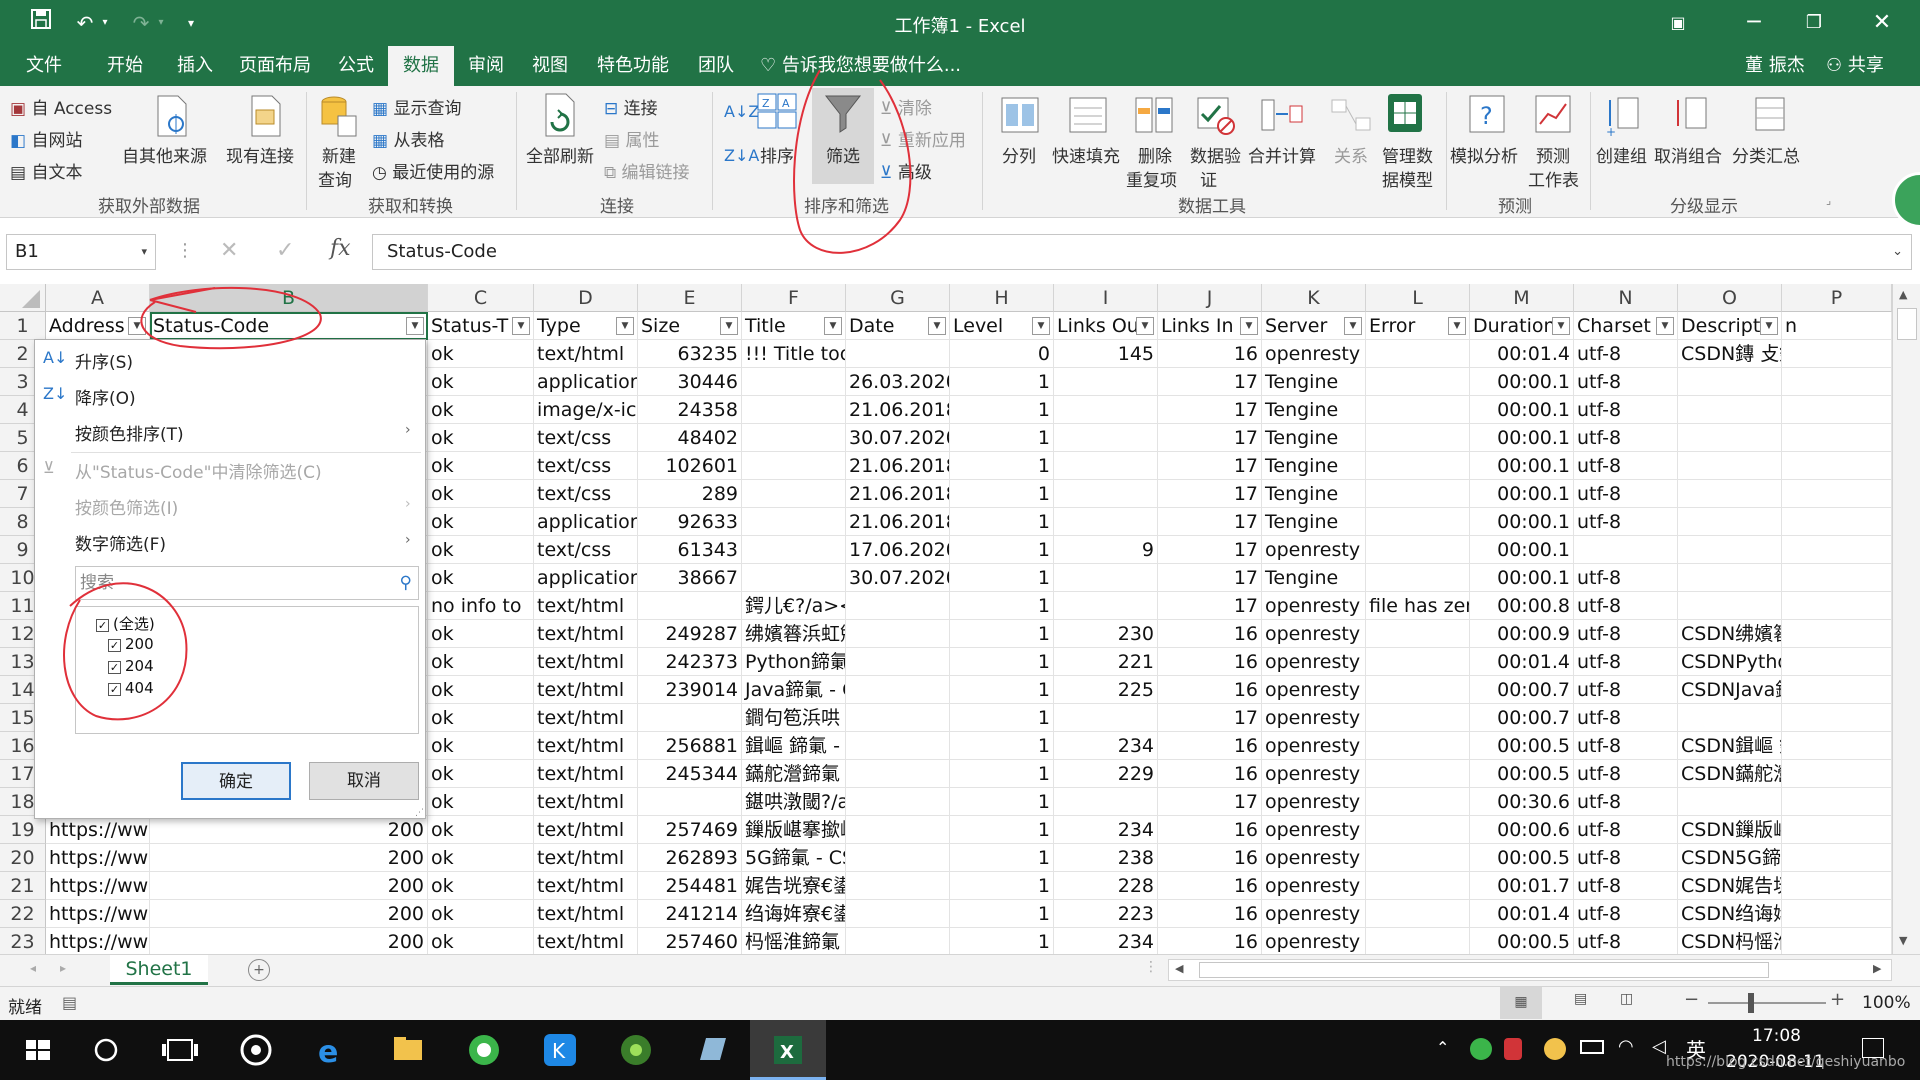  Describe the element at coordinates (1314, 410) in the screenshot. I see `table-cell: Tengine` at that location.